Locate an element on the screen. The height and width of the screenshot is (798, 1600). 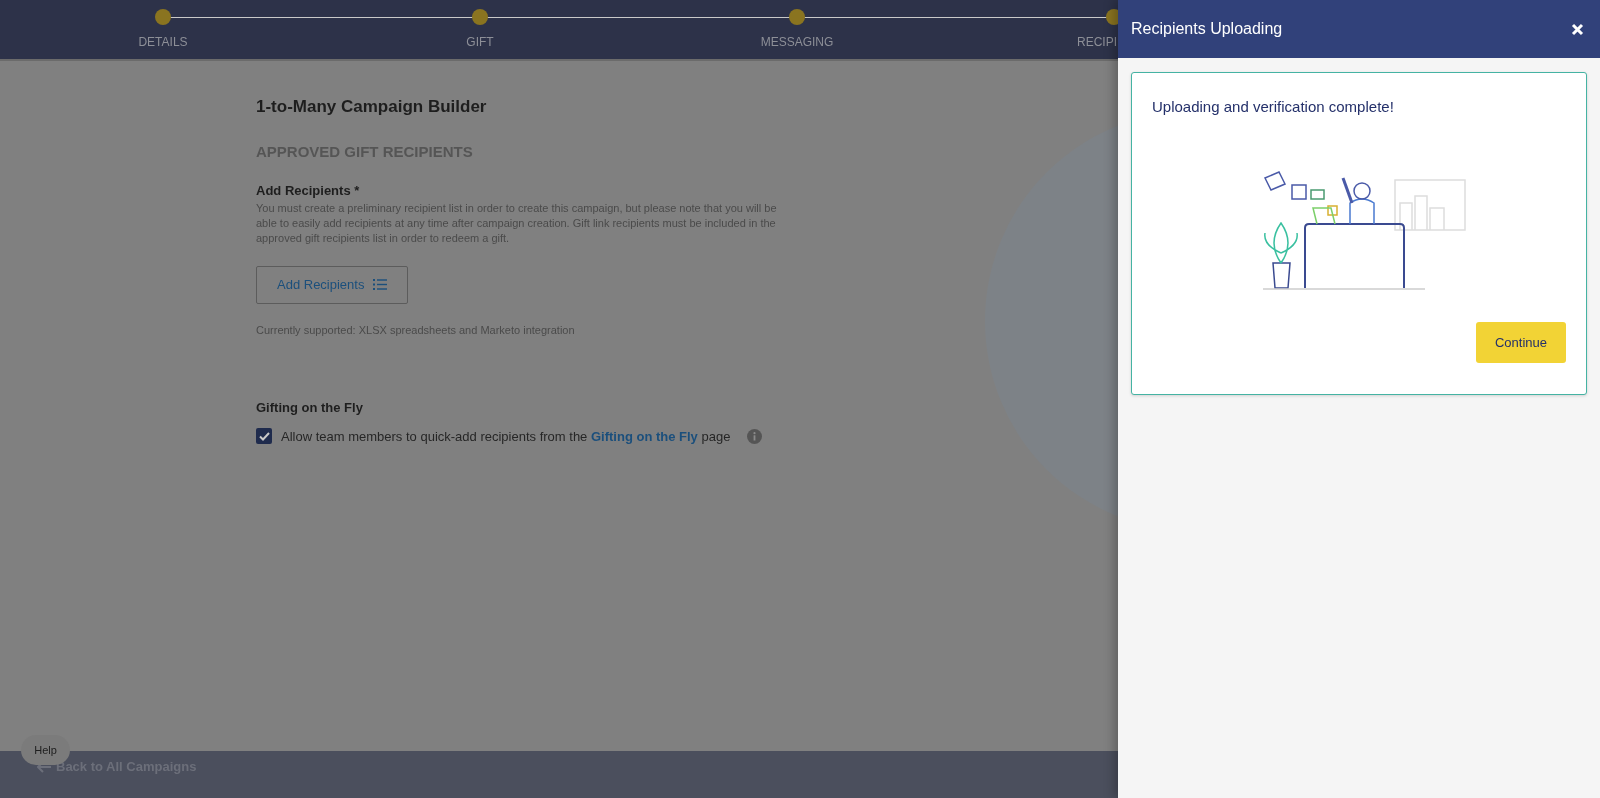
step-label: DETAILS is located at coordinates (163, 42).